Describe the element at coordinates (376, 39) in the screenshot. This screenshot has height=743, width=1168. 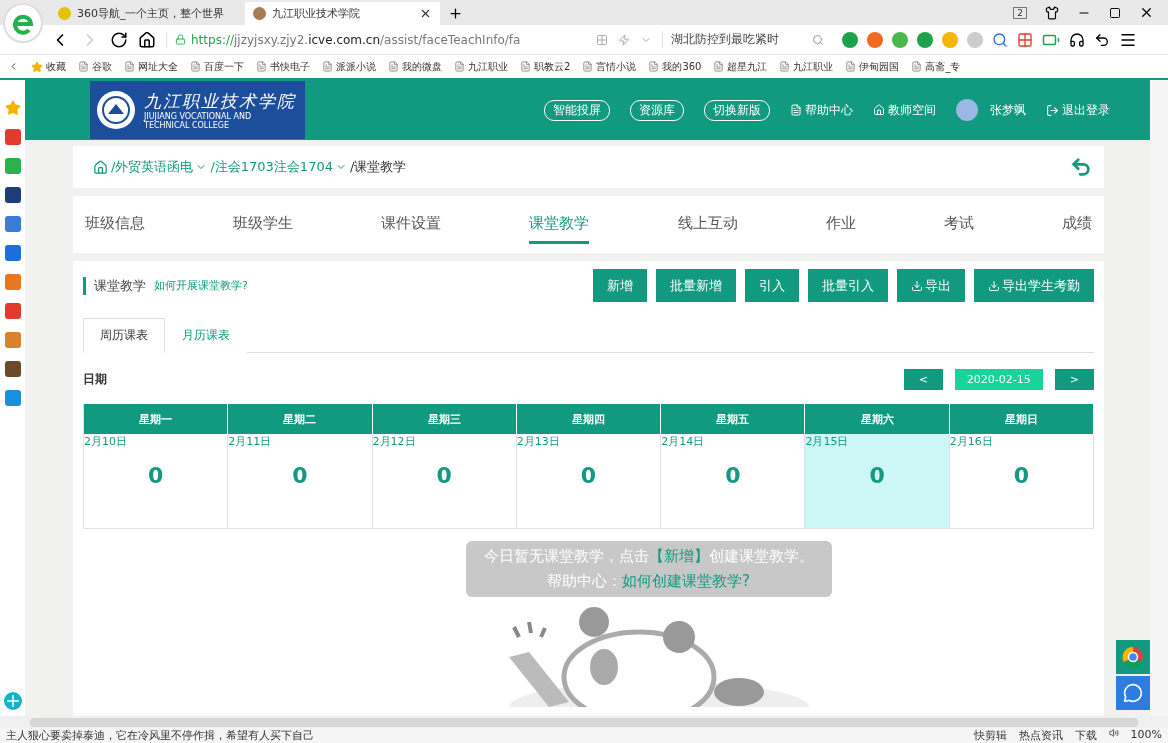
I see `address-field: https://jjzyjsxy.zjy2.icve.com.cn/assist/faceTeachInfo/fa` at that location.